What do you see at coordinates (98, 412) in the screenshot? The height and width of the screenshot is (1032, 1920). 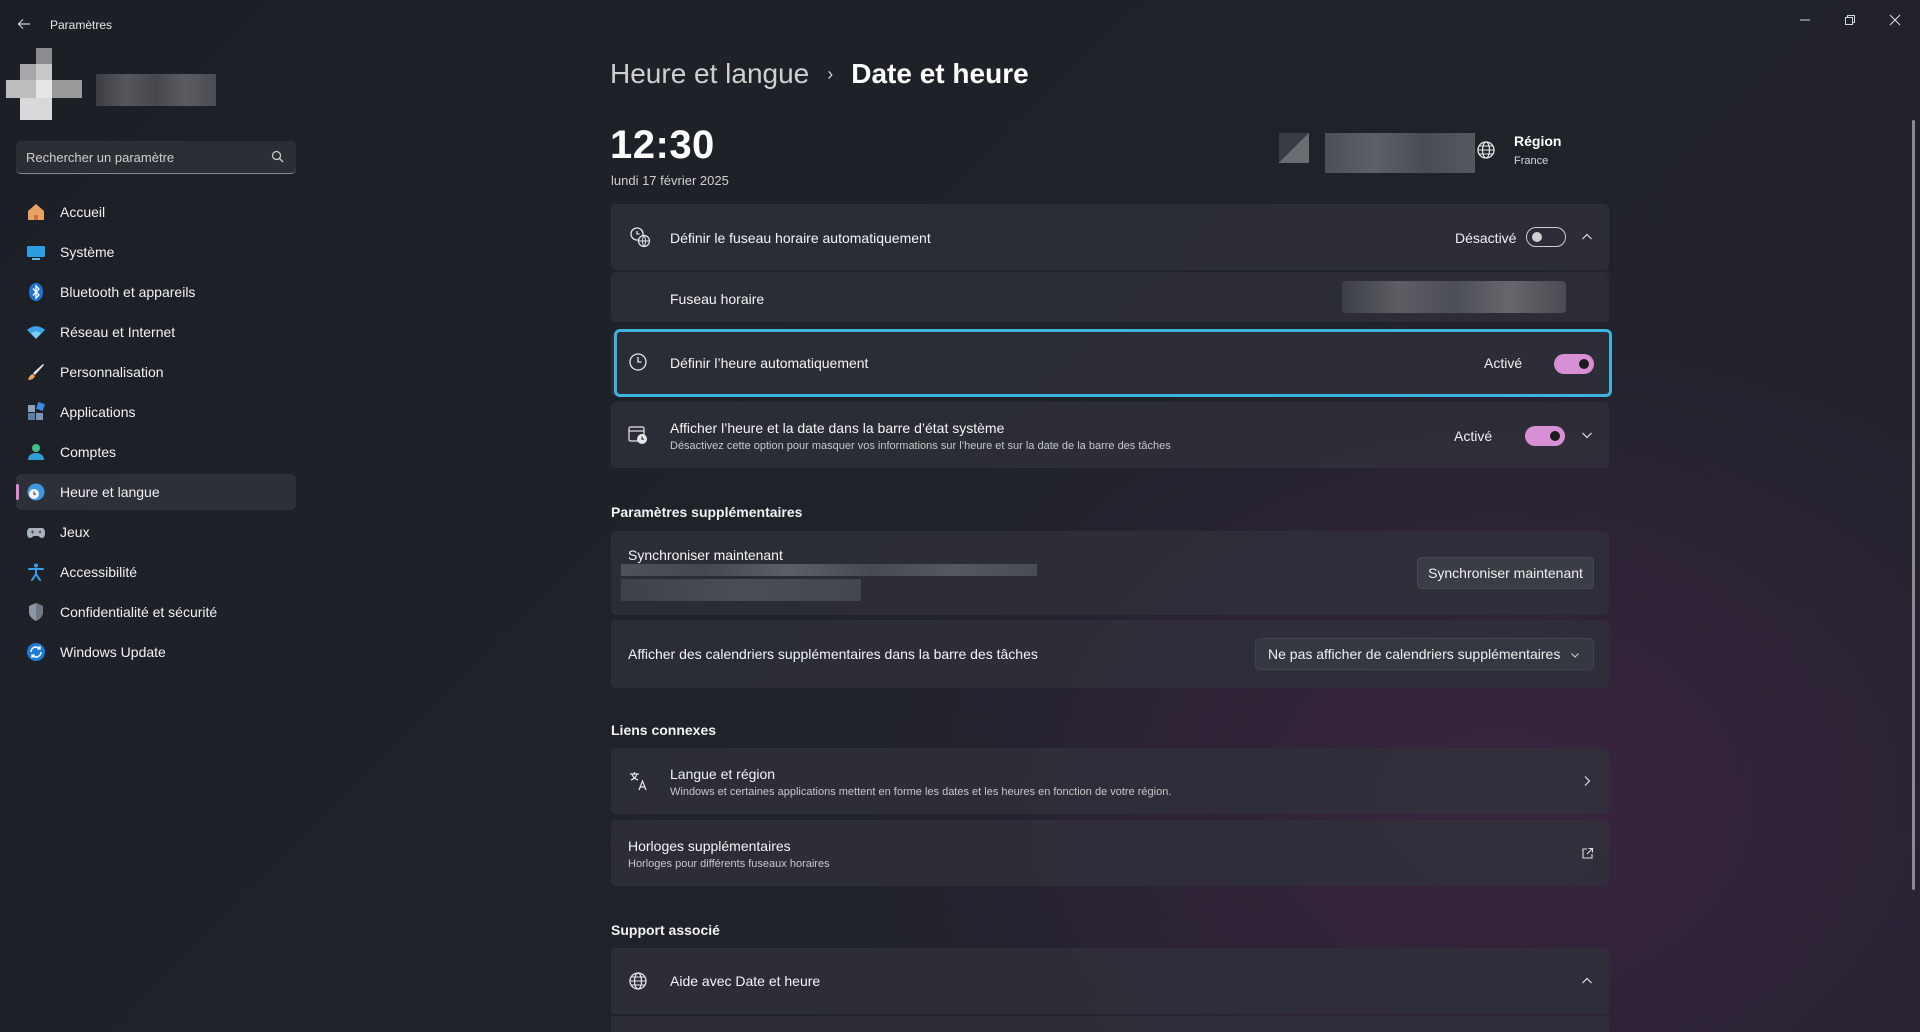 I see `sidebar-item-label: Applications` at bounding box center [98, 412].